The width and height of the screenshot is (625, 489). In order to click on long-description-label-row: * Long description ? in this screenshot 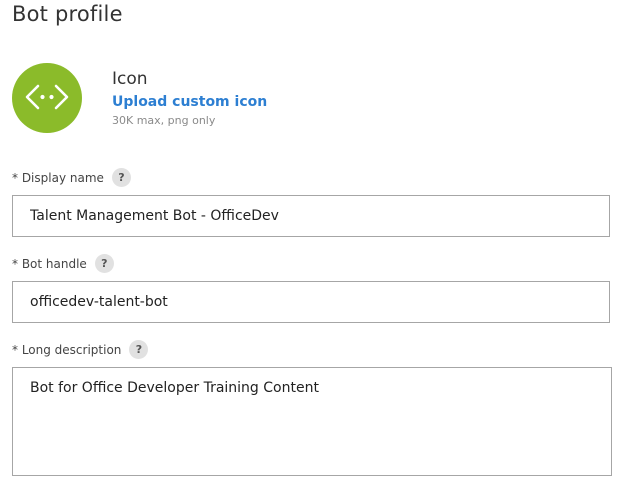, I will do `click(80, 349)`.